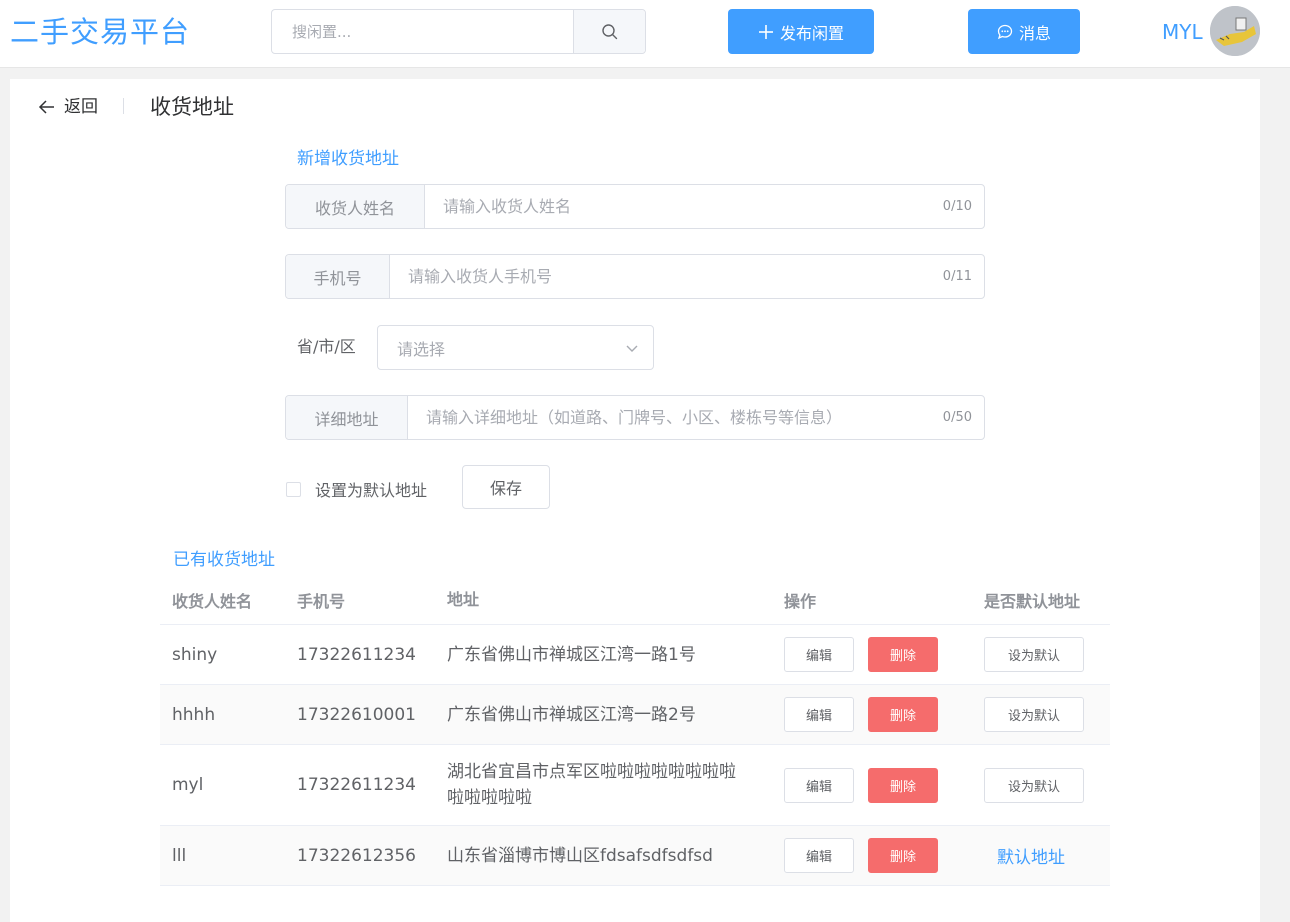 This screenshot has height=922, width=1290. Describe the element at coordinates (1034, 33) in the screenshot. I see `message-label: 消息` at that location.